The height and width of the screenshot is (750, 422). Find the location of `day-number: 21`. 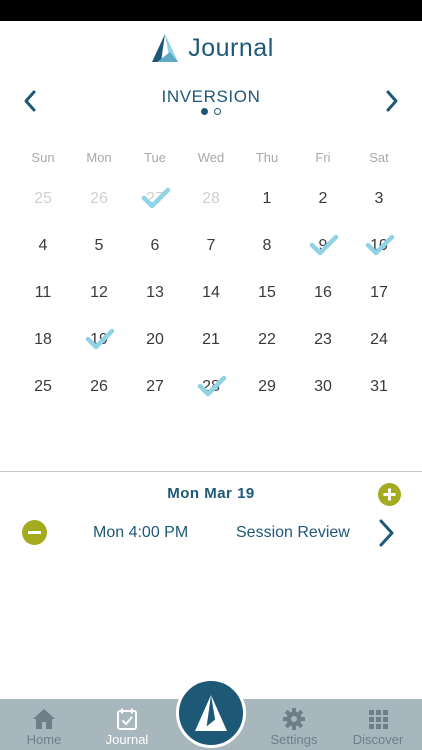

day-number: 21 is located at coordinates (211, 339).